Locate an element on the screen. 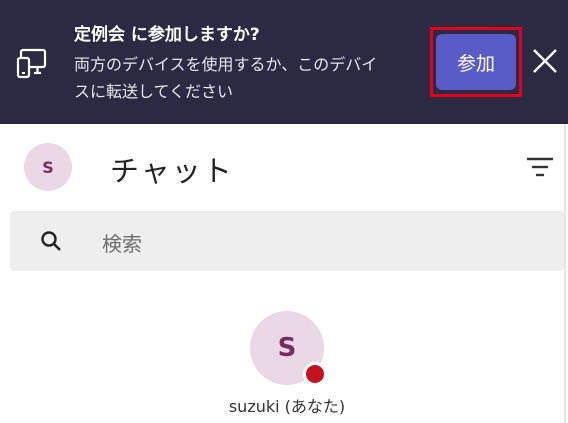 Image resolution: width=568 pixels, height=423 pixels. search-placeholder: 検索 is located at coordinates (122, 244).